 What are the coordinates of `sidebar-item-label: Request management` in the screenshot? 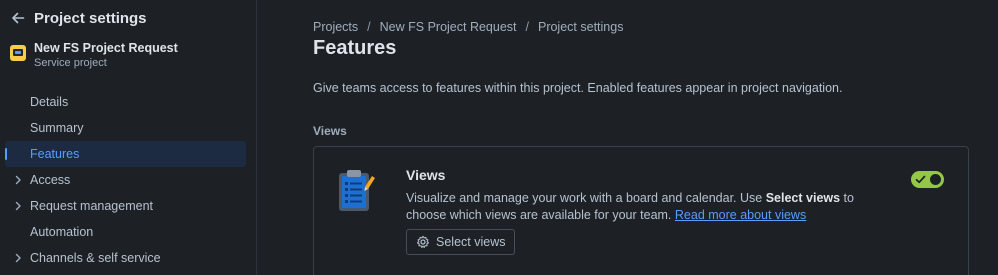 It's located at (91, 206).